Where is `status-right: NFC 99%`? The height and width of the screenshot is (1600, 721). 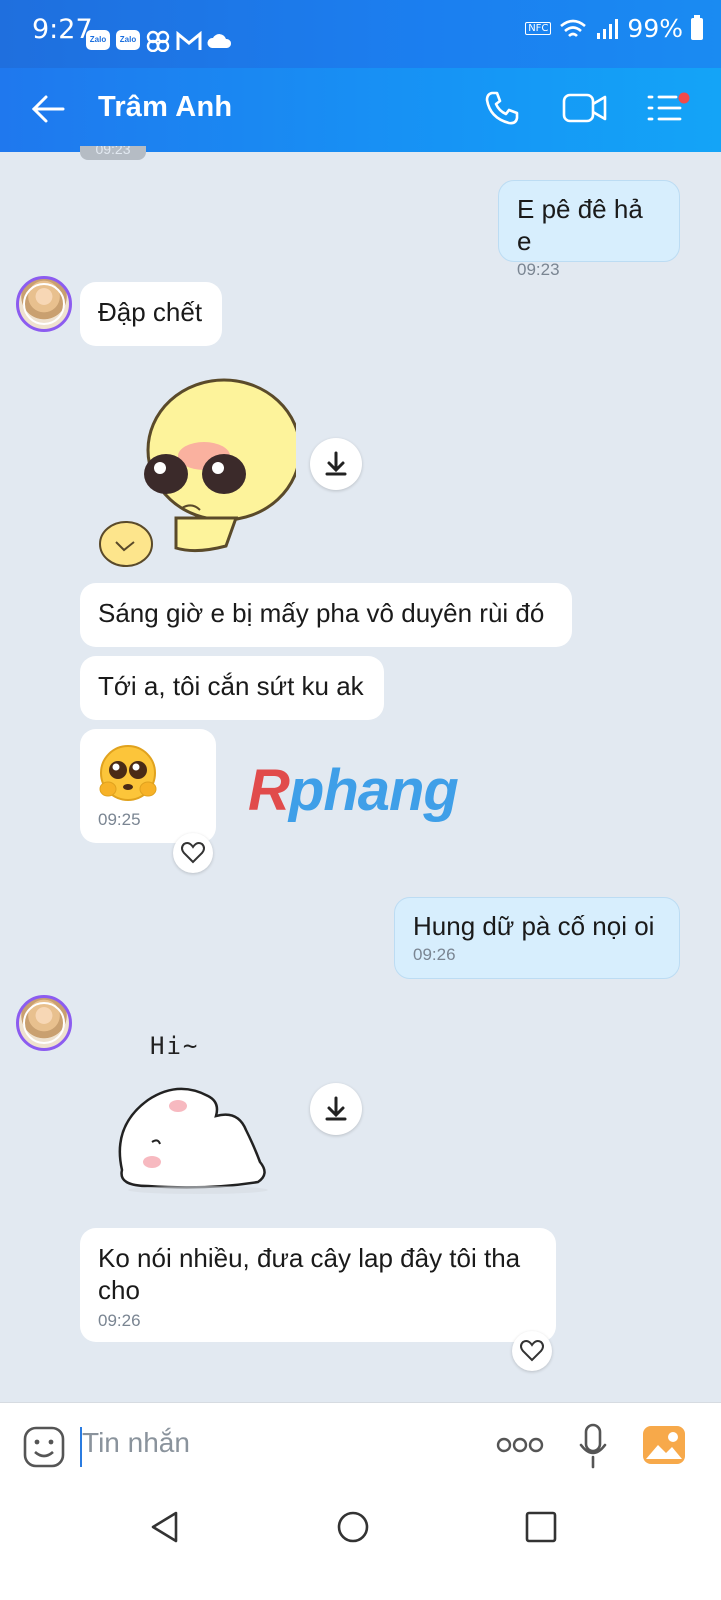
status-right: NFC 99% is located at coordinates (614, 28).